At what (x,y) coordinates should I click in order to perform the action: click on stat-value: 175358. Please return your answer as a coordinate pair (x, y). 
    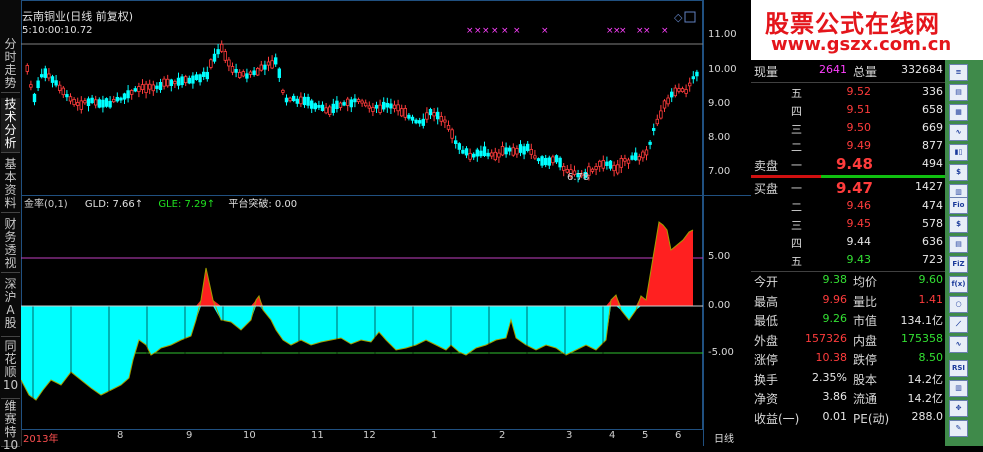
    Looking at the image, I should click on (922, 338).